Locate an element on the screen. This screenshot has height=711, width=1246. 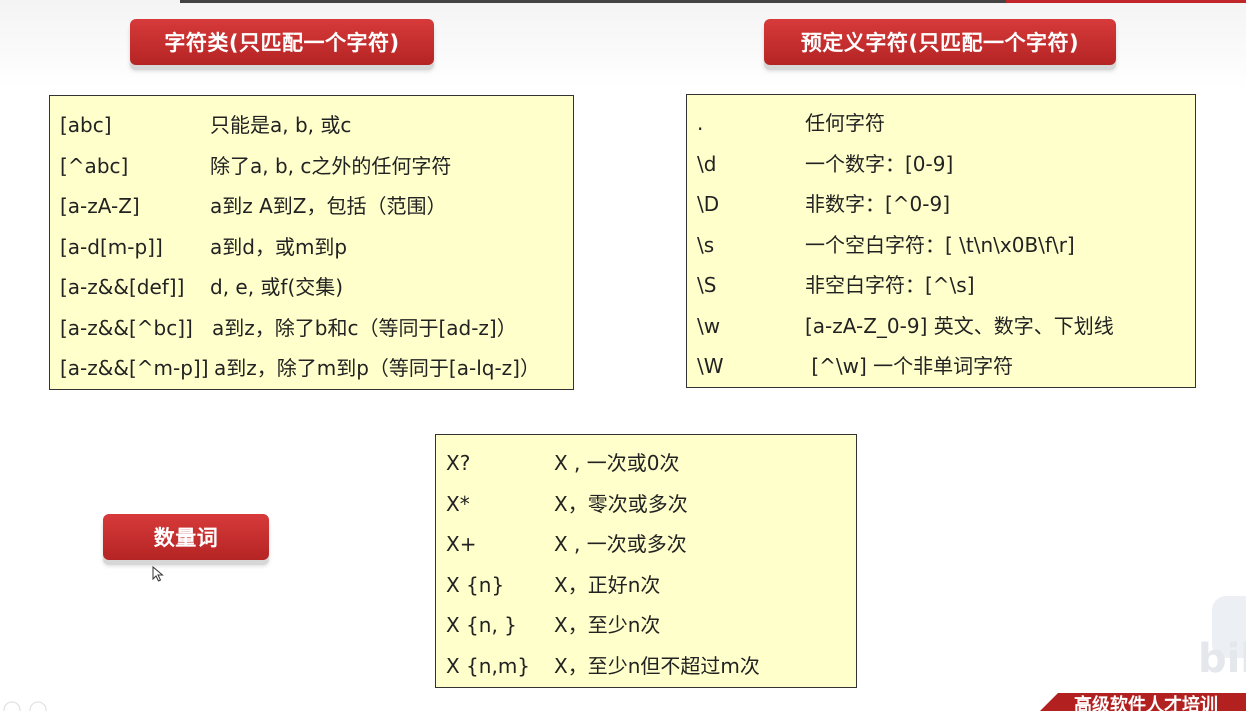
row-key: \d is located at coordinates (707, 163).